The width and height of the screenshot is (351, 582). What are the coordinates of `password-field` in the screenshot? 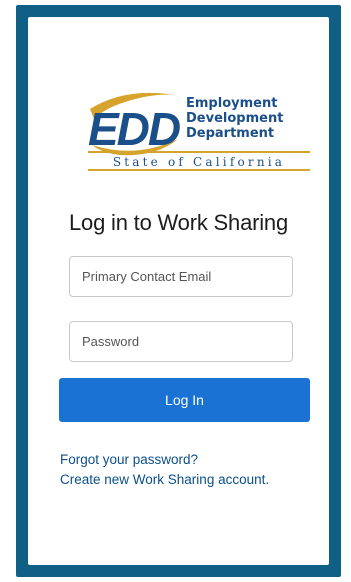 It's located at (181, 341).